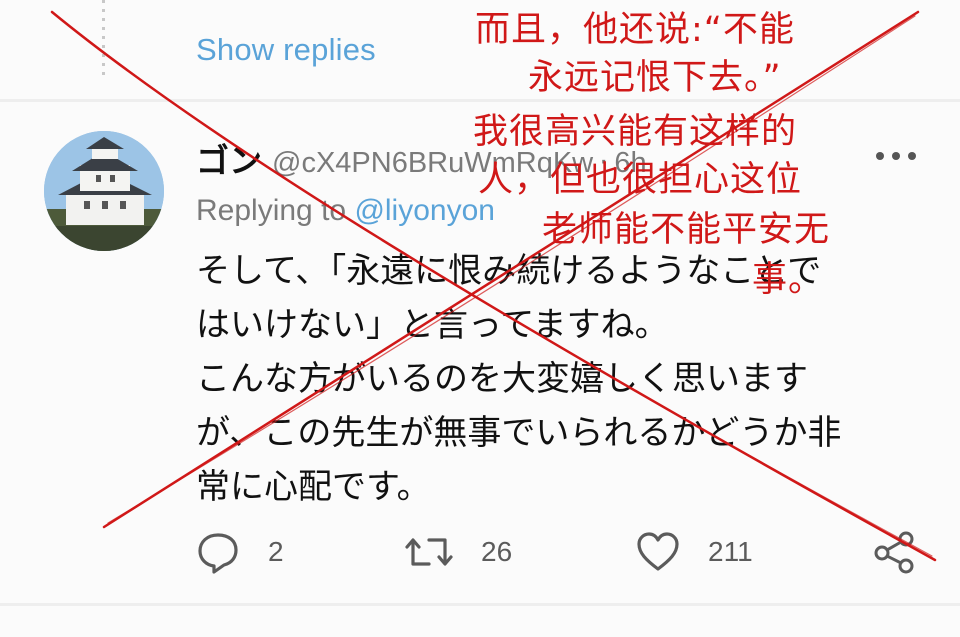 Image resolution: width=960 pixels, height=637 pixels. I want to click on replying-prefix: Replying to, so click(271, 210).